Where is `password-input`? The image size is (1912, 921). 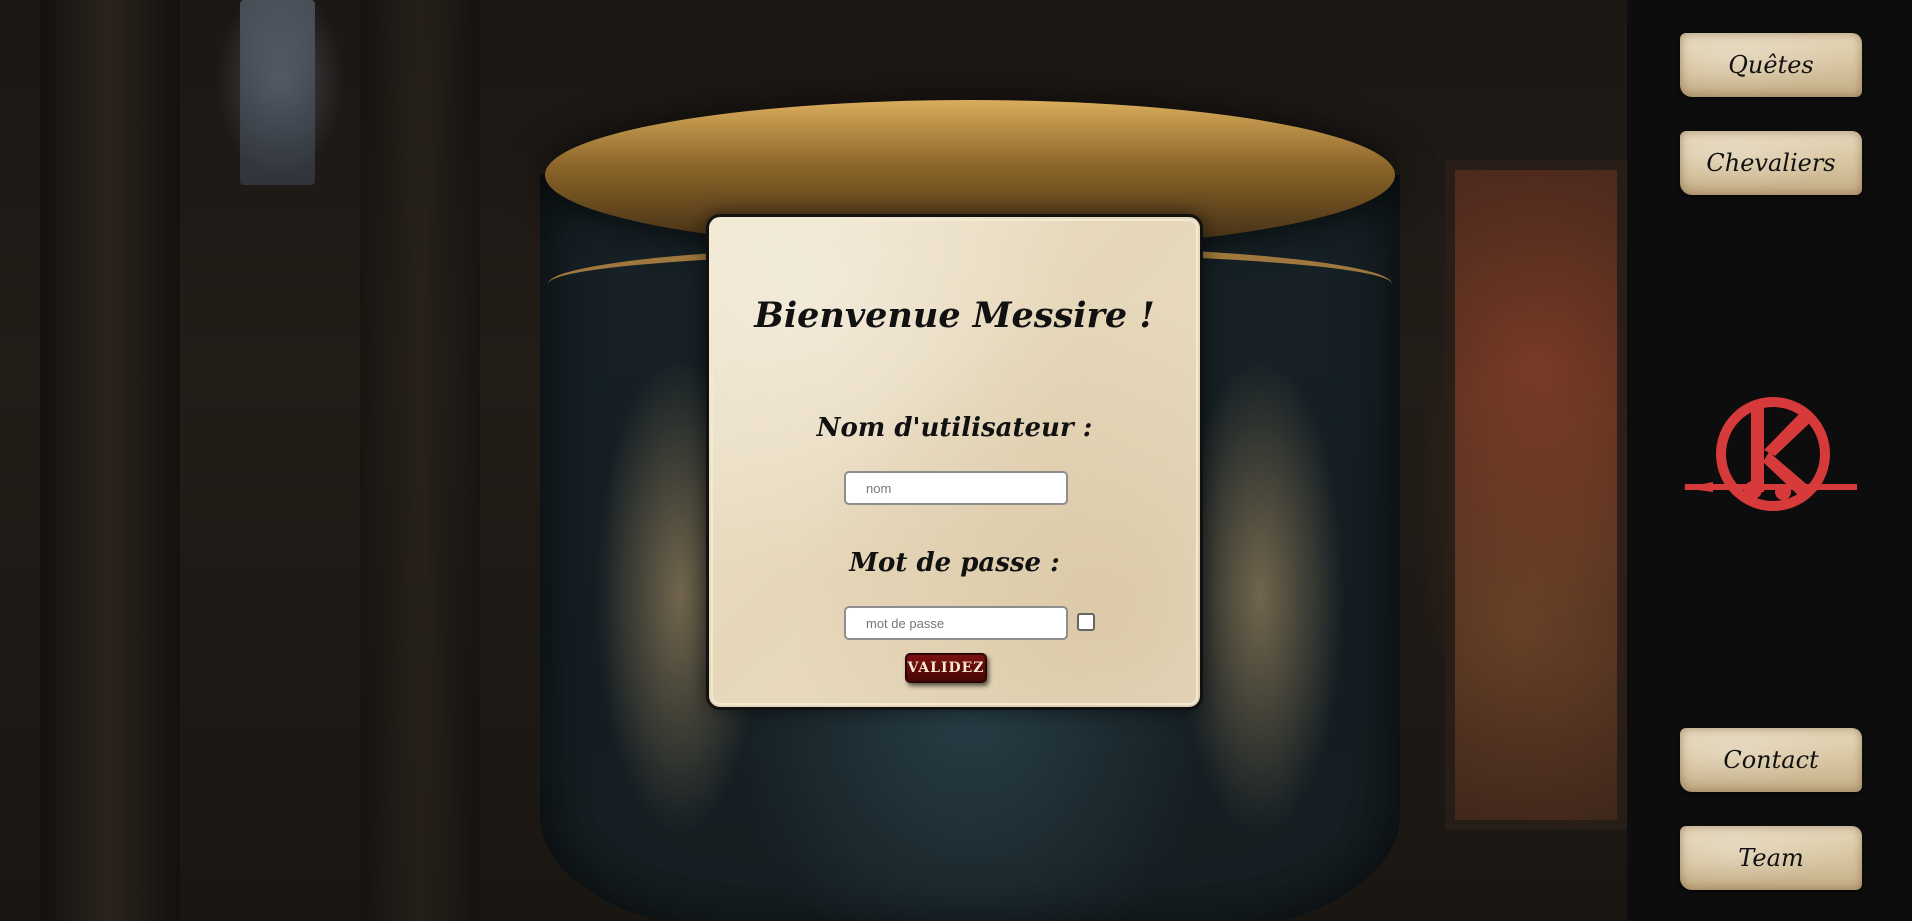 password-input is located at coordinates (956, 623).